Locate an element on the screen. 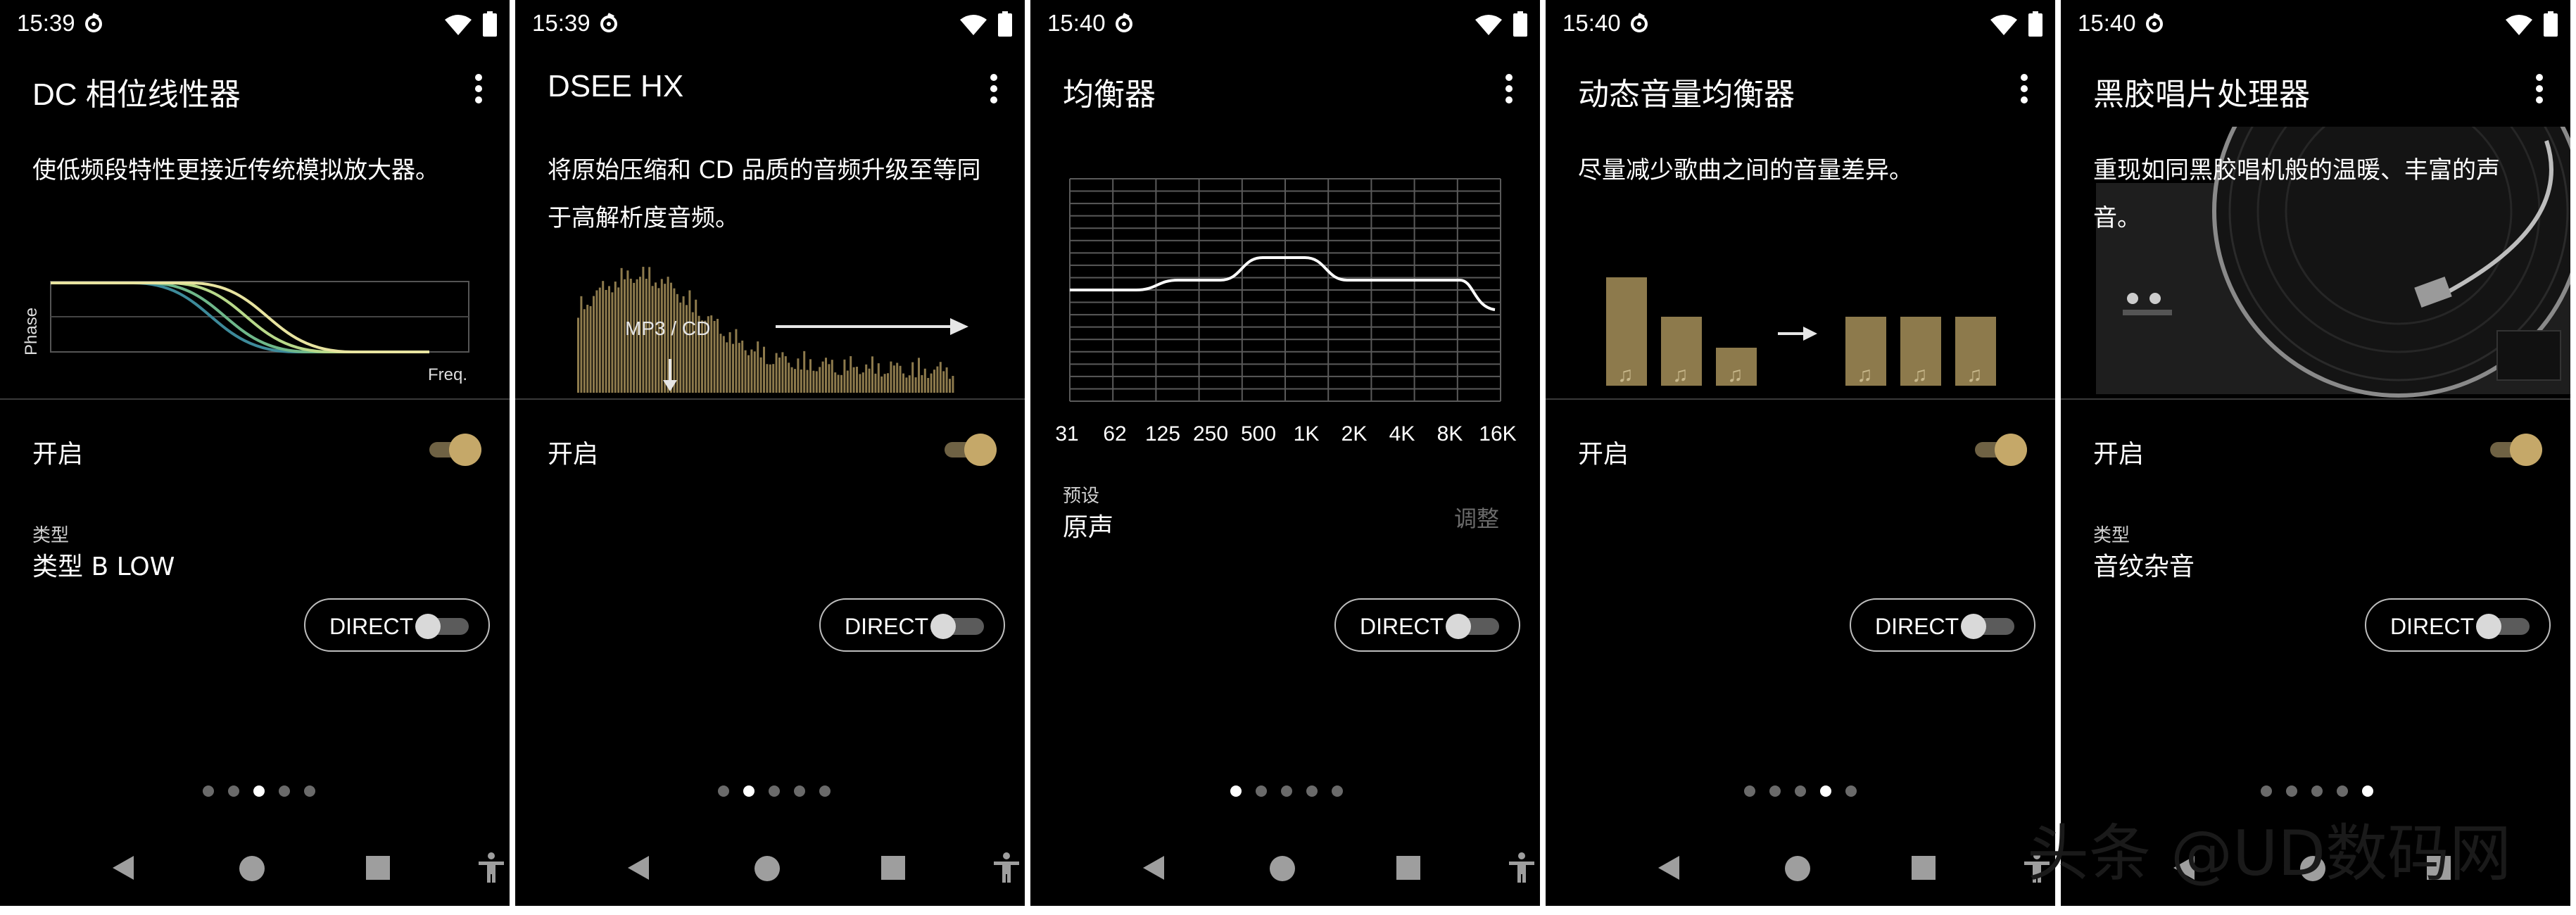 The height and width of the screenshot is (915, 2576). adjust-button: 调整 is located at coordinates (1476, 518).